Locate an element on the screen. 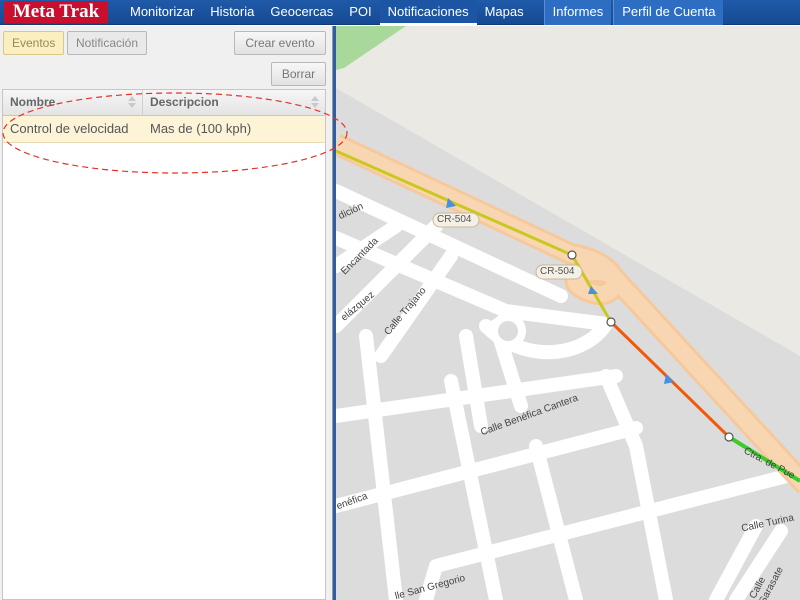 This screenshot has width=800, height=600. delete-button: Borrar is located at coordinates (298, 74).